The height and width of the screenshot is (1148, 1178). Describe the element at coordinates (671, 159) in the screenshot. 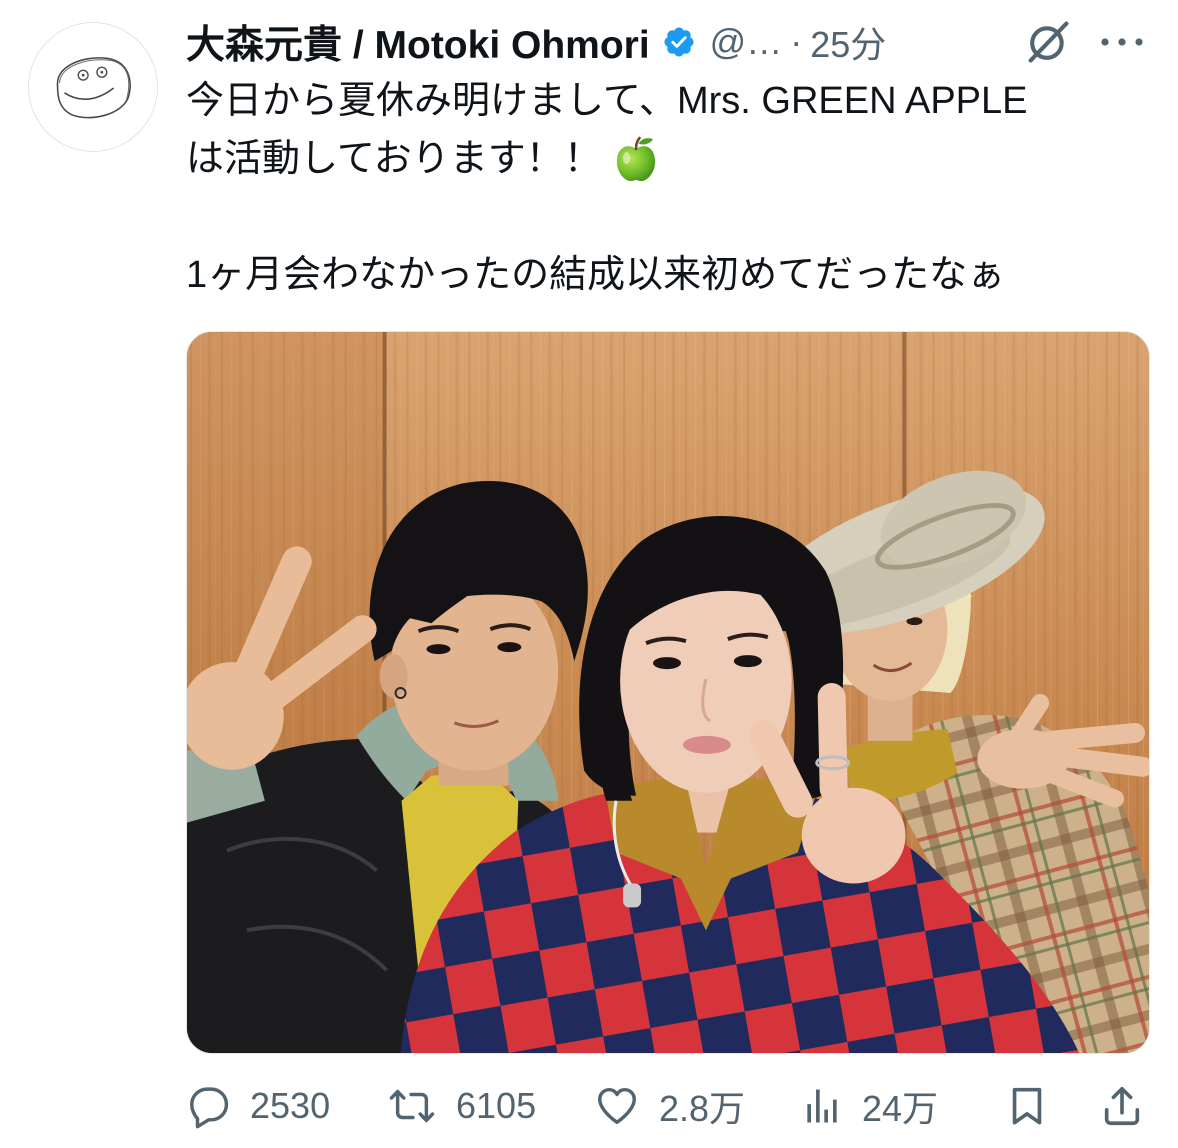

I see `tweet-text-line: は活動しております！！` at that location.